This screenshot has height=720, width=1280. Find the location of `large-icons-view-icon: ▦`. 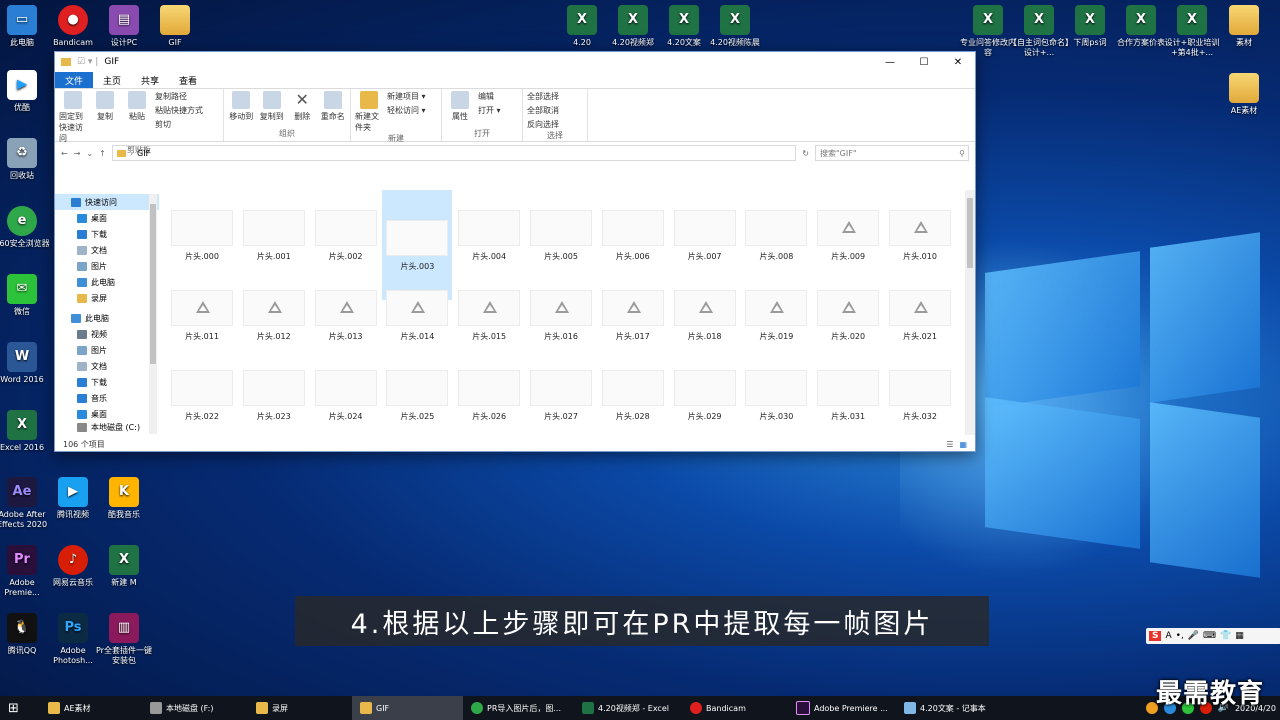

large-icons-view-icon: ▦ is located at coordinates (963, 444).